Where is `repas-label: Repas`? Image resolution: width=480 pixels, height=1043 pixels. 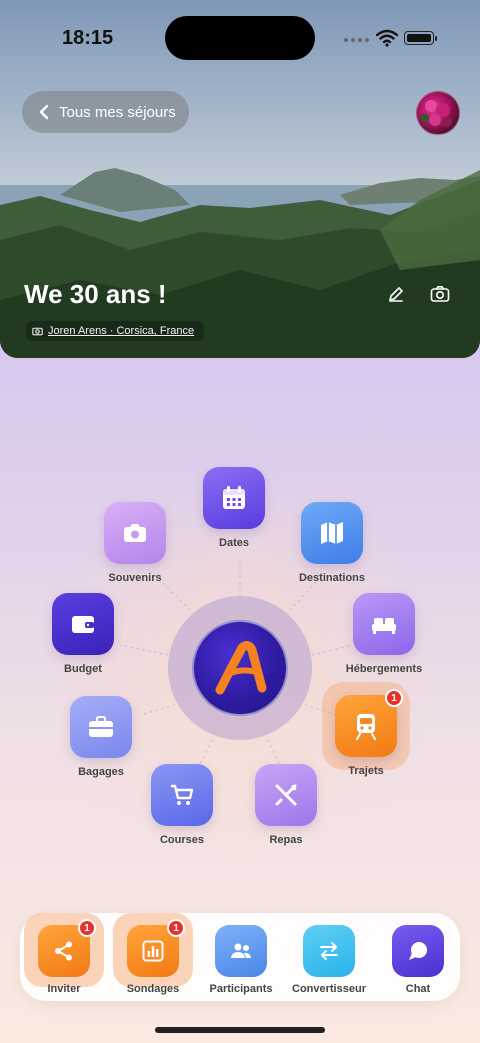
repas-label: Repas is located at coordinates (286, 840).